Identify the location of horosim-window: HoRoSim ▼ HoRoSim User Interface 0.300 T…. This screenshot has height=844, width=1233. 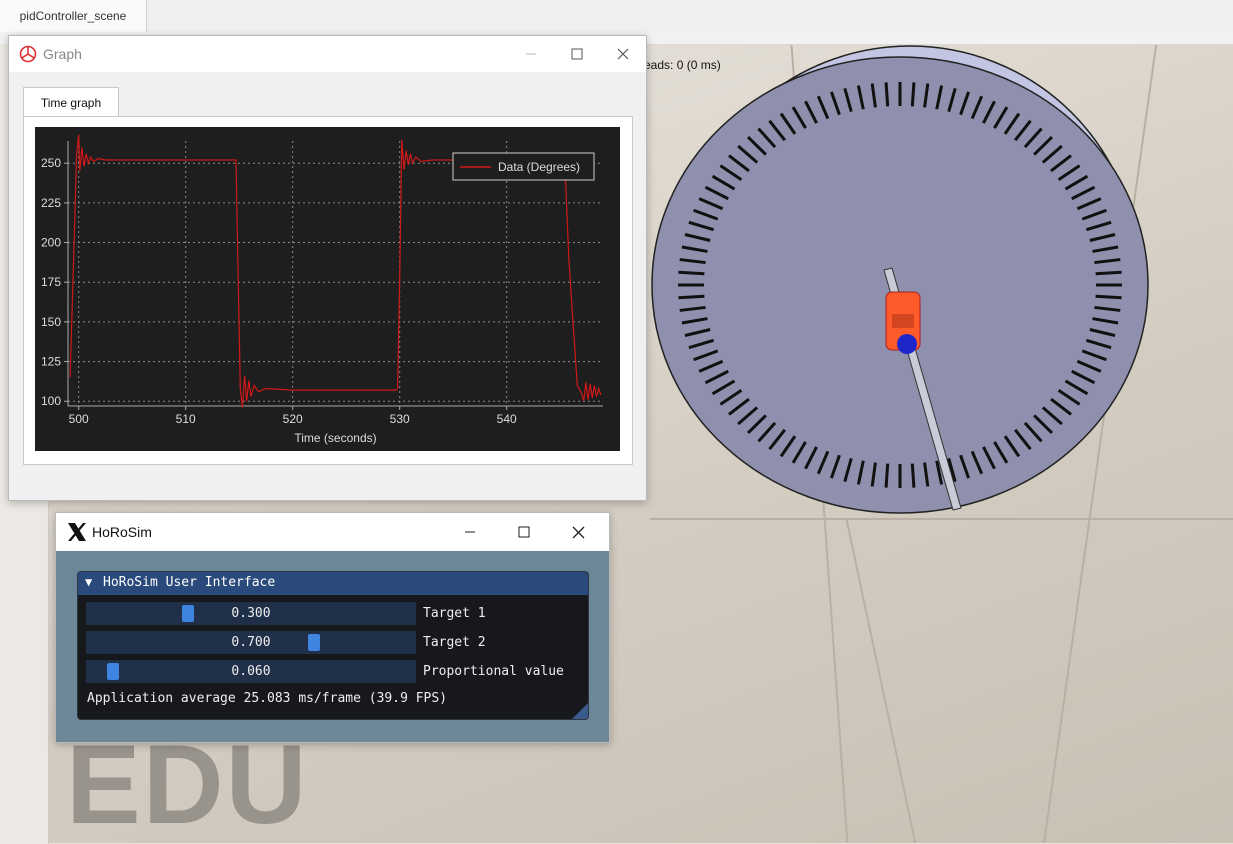
(332, 627).